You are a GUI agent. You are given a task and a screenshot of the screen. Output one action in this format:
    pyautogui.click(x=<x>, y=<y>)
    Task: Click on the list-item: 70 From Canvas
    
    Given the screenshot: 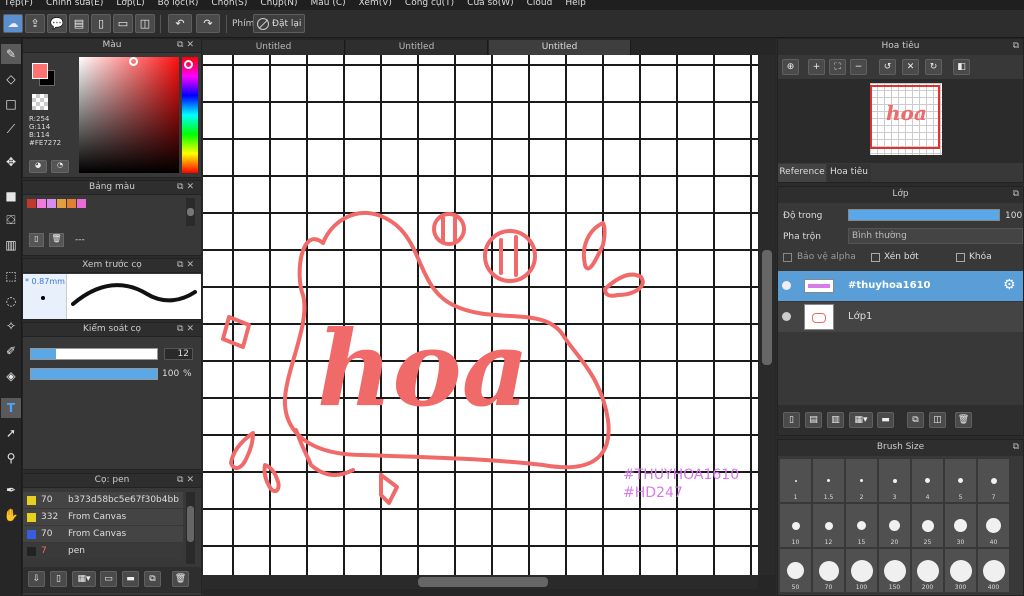 What is the action you would take?
    pyautogui.click(x=103, y=534)
    